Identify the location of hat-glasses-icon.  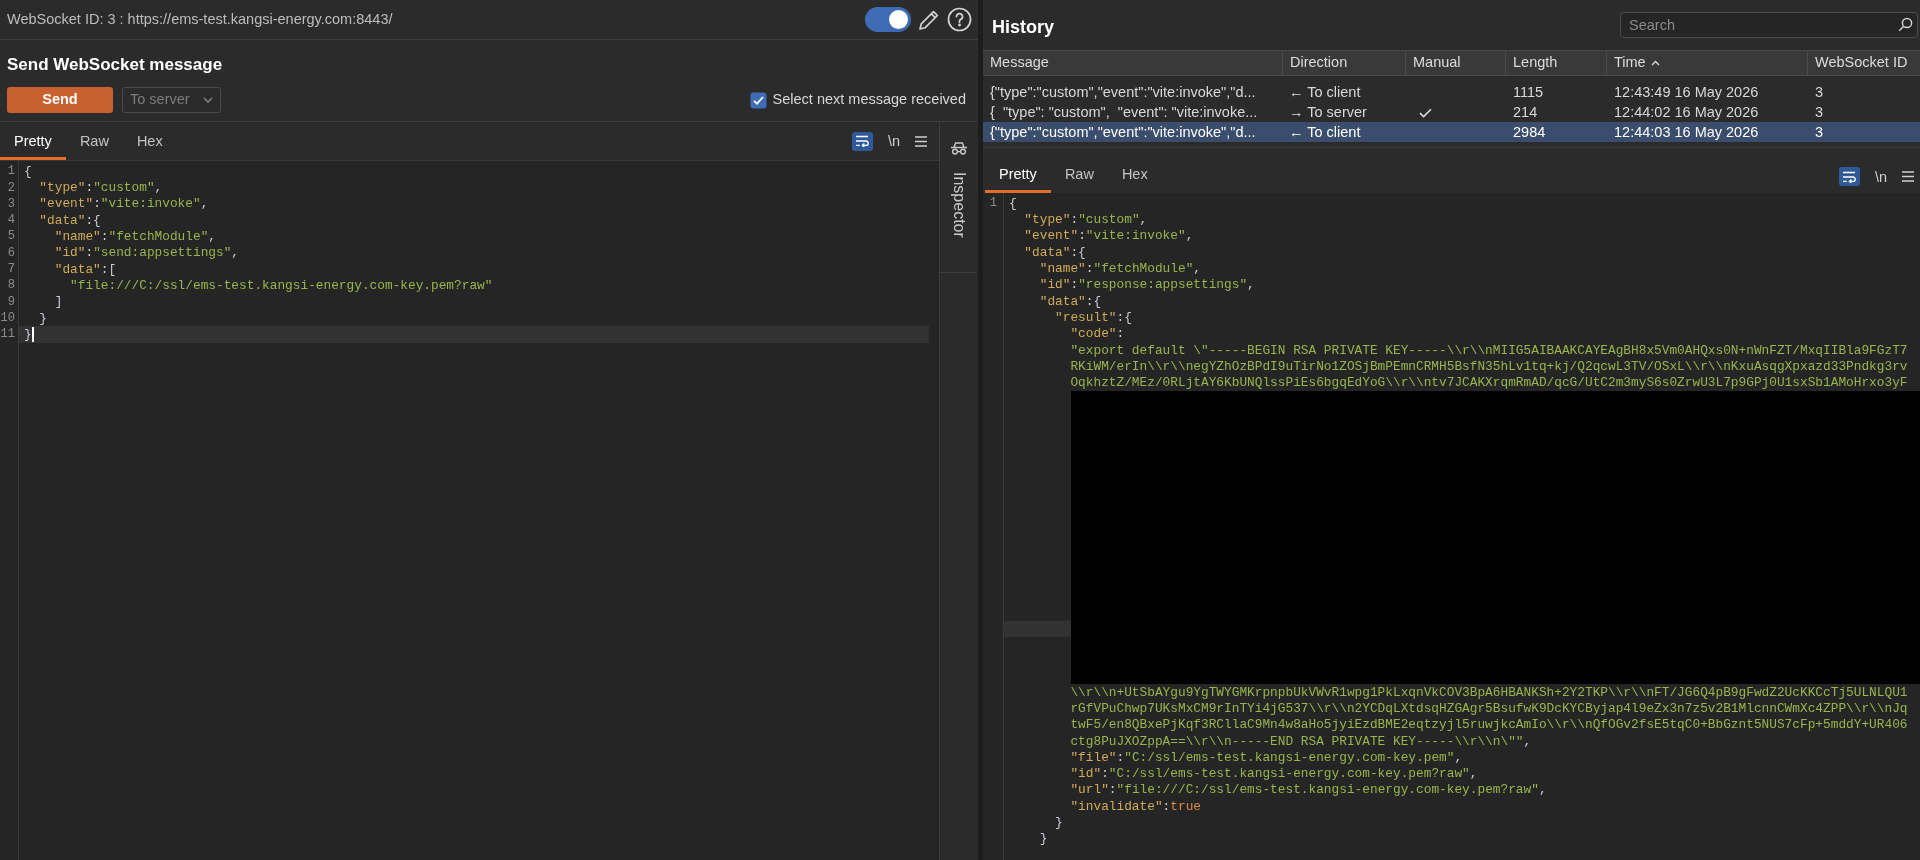
(958, 148).